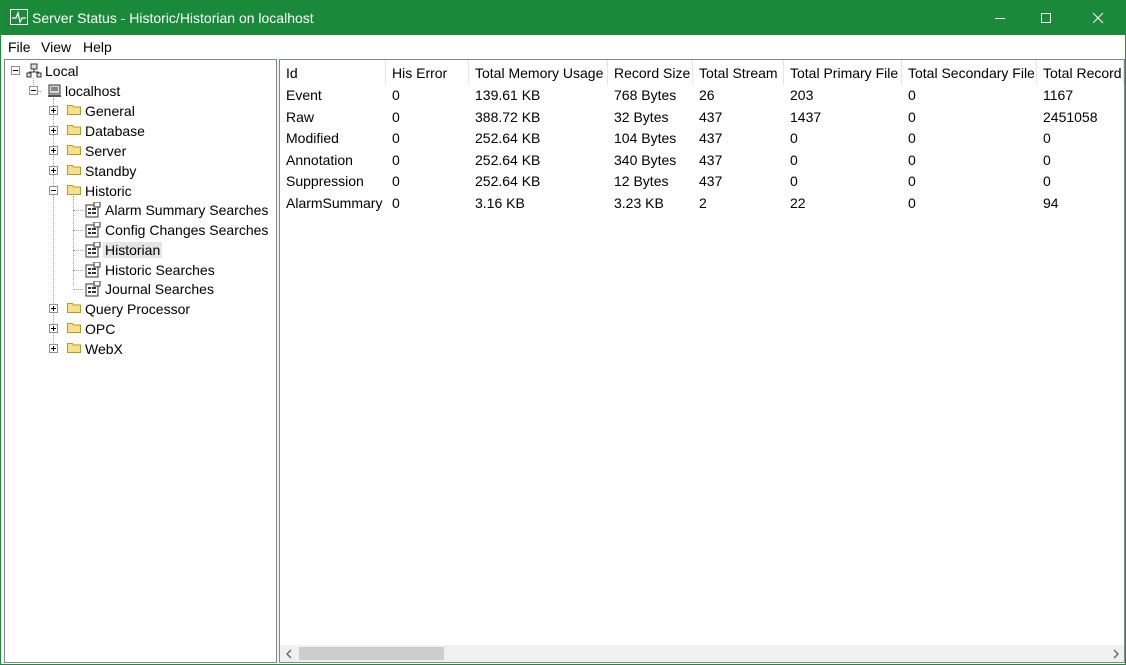 The width and height of the screenshot is (1126, 665). I want to click on tree-node-journal-searches: Journal Searches, so click(140, 289).